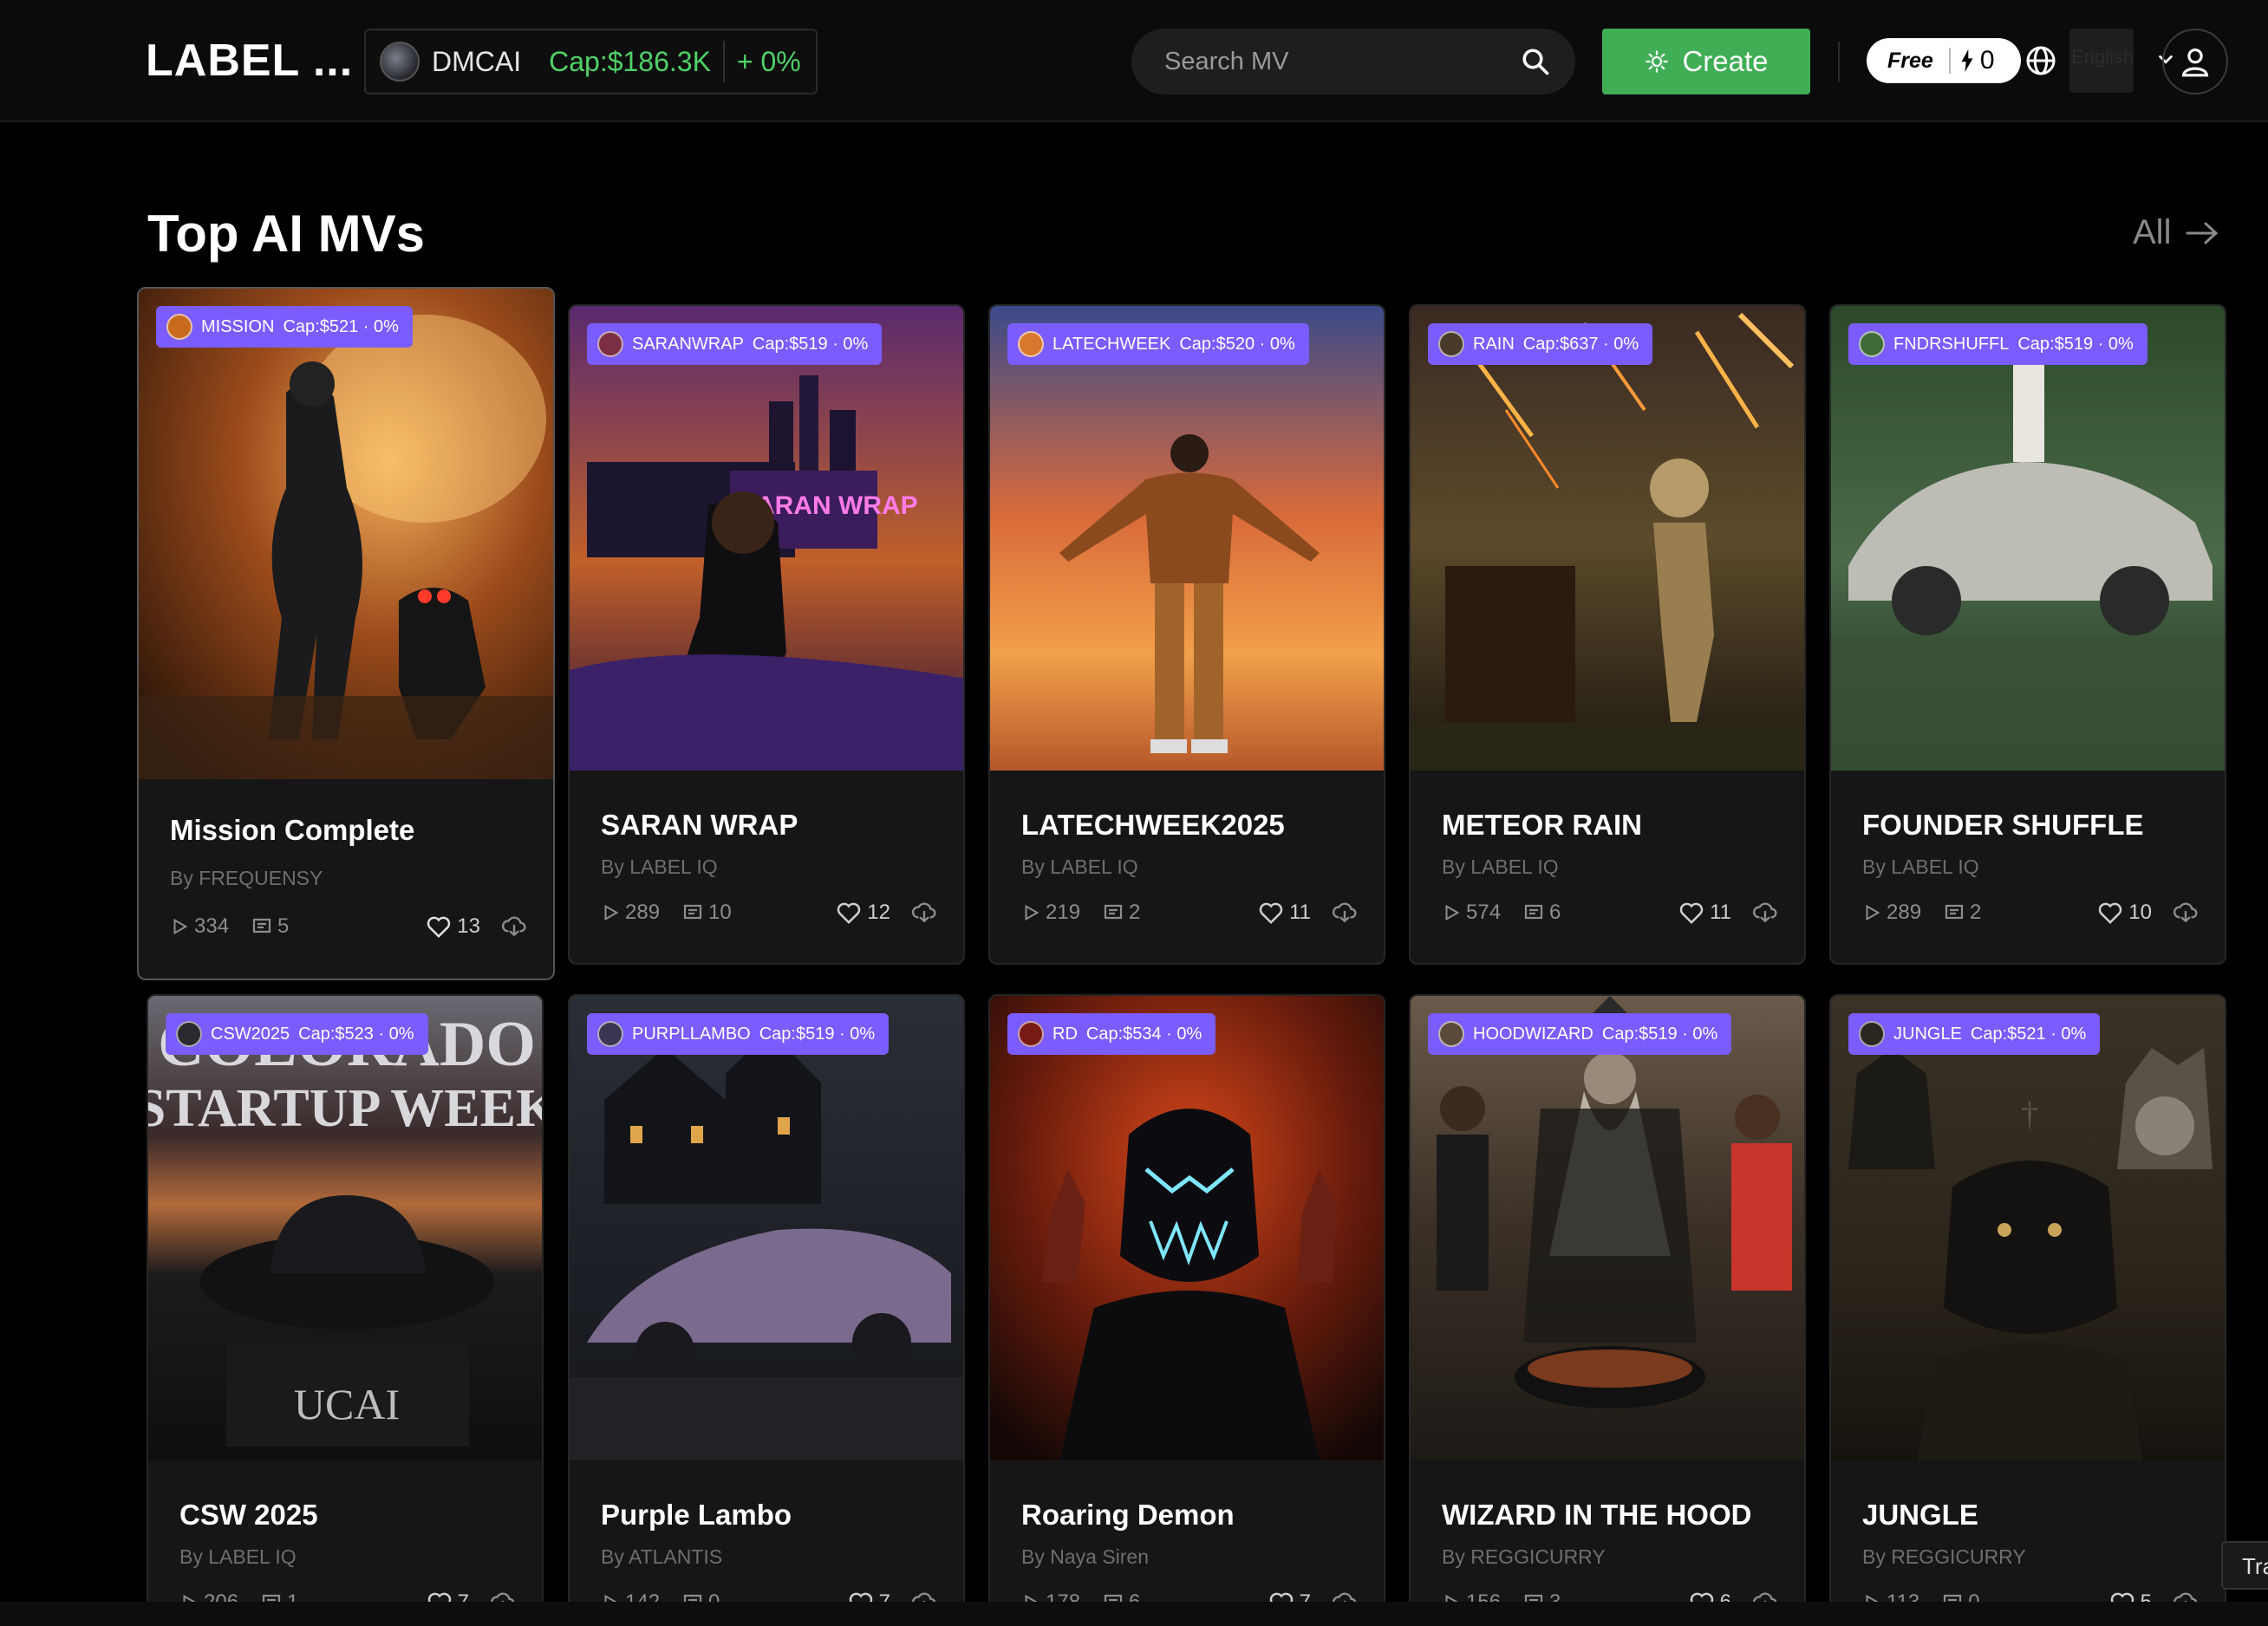  I want to click on poster-title-line2: STARTUP WEEK, so click(345, 1108).